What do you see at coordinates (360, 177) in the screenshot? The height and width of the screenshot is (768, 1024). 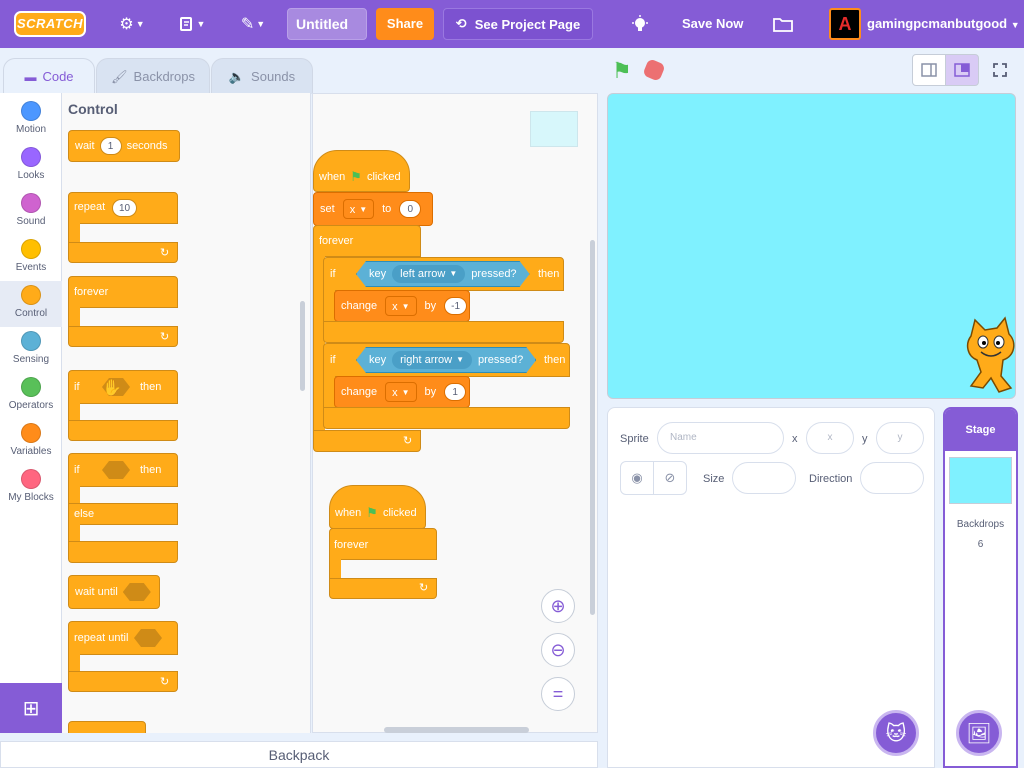 I see `hat-label: when ⚑ clicked` at bounding box center [360, 177].